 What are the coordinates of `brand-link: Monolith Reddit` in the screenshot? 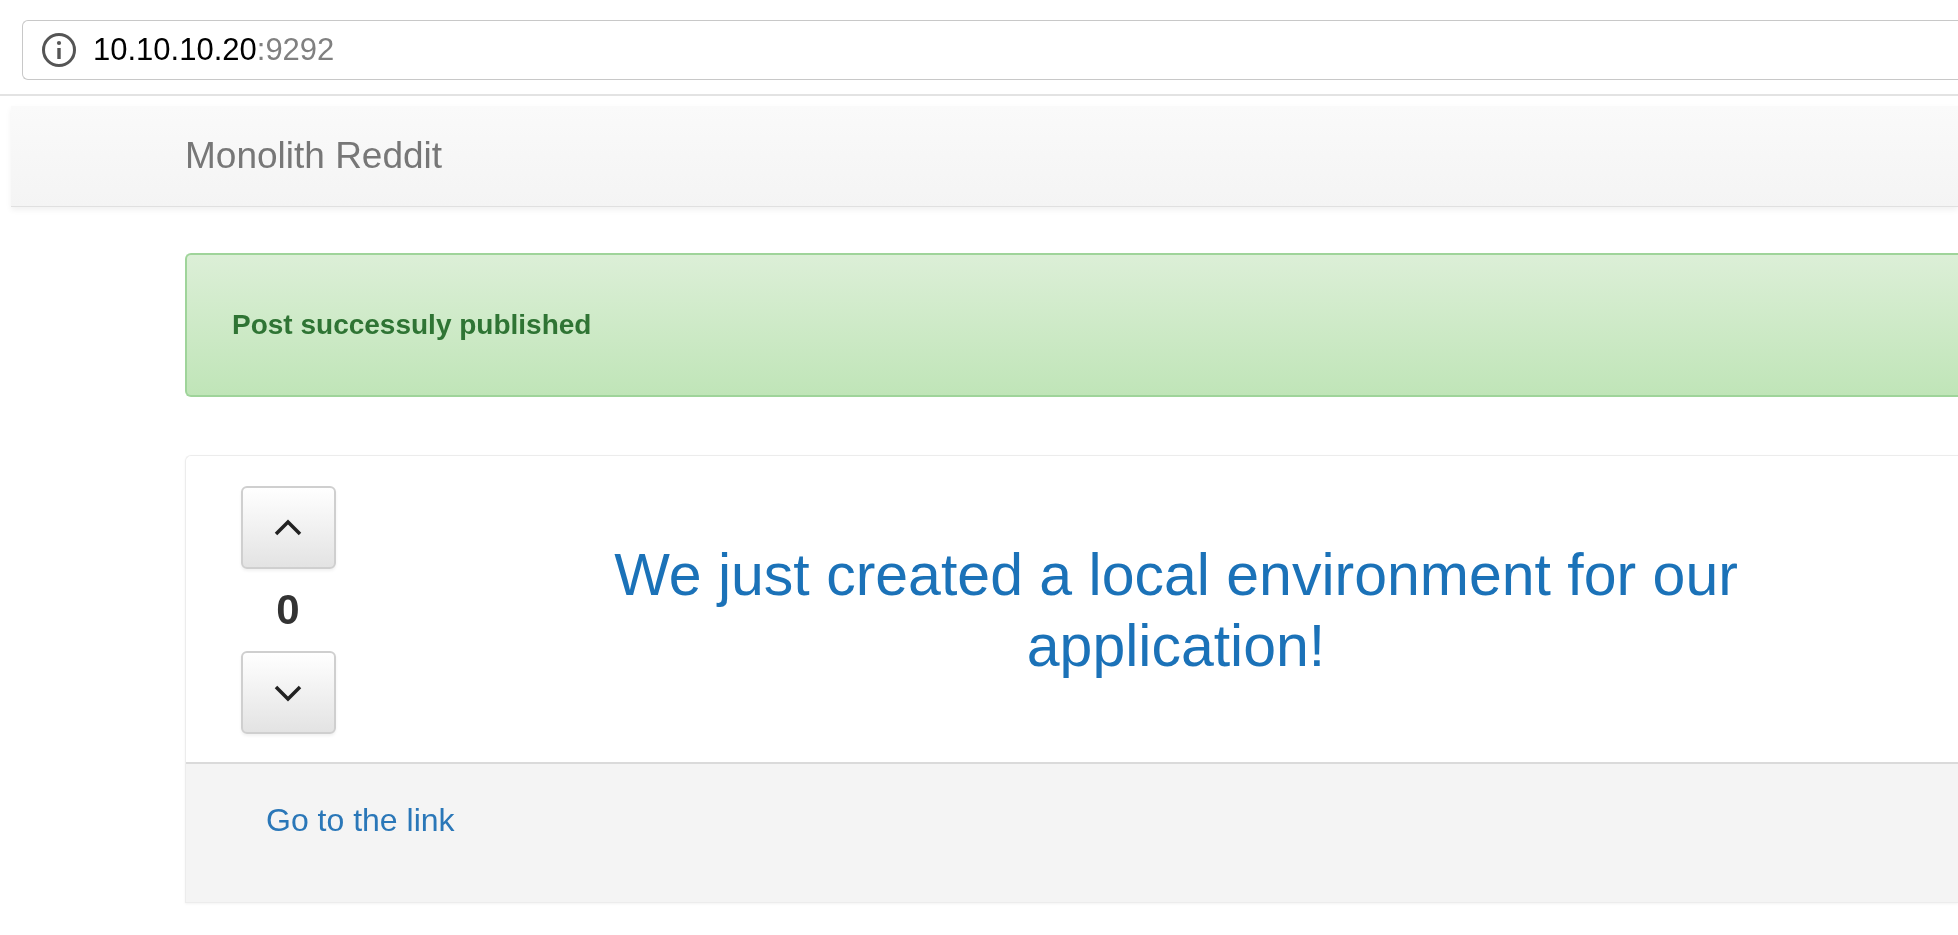 It's located at (314, 156).